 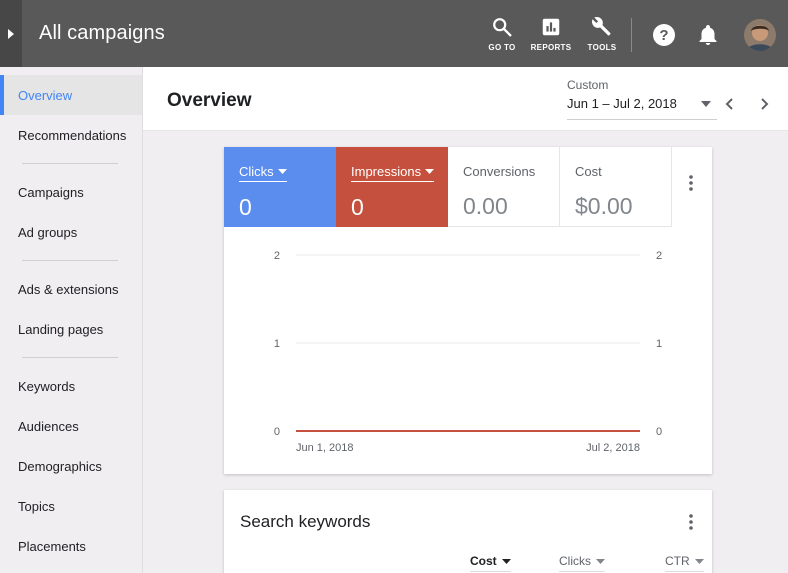 I want to click on sidebar-toggle-button, so click(x=11, y=33).